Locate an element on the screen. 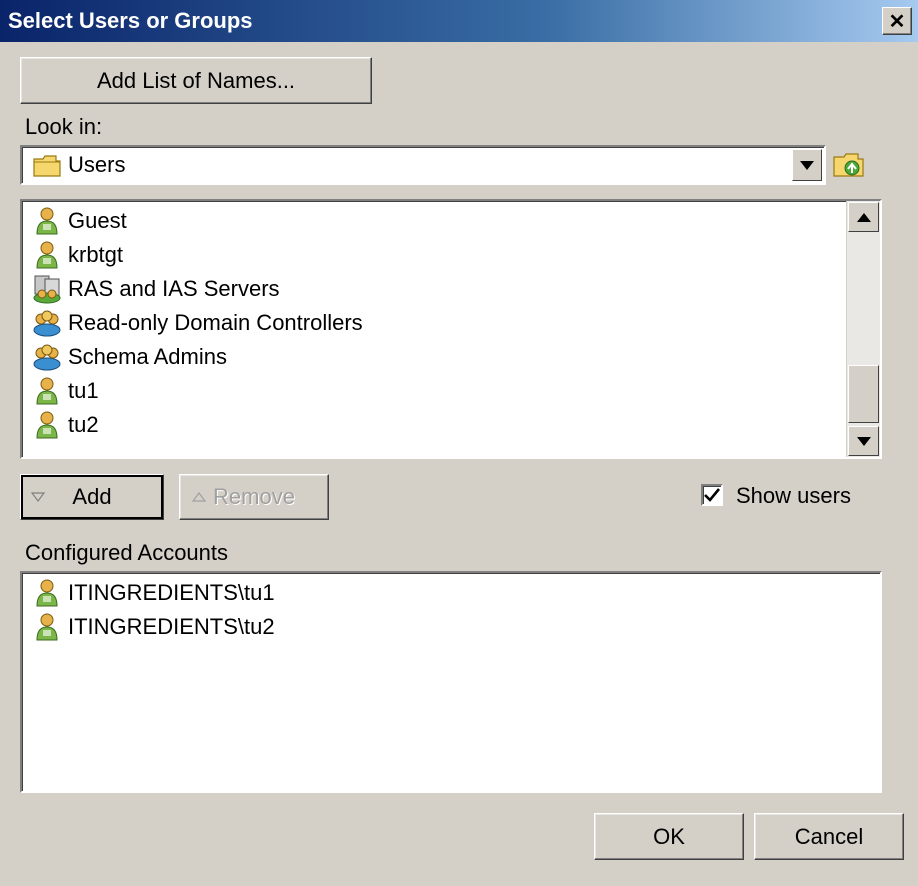 This screenshot has width=918, height=886. list-item-label: tu2 is located at coordinates (83, 424).